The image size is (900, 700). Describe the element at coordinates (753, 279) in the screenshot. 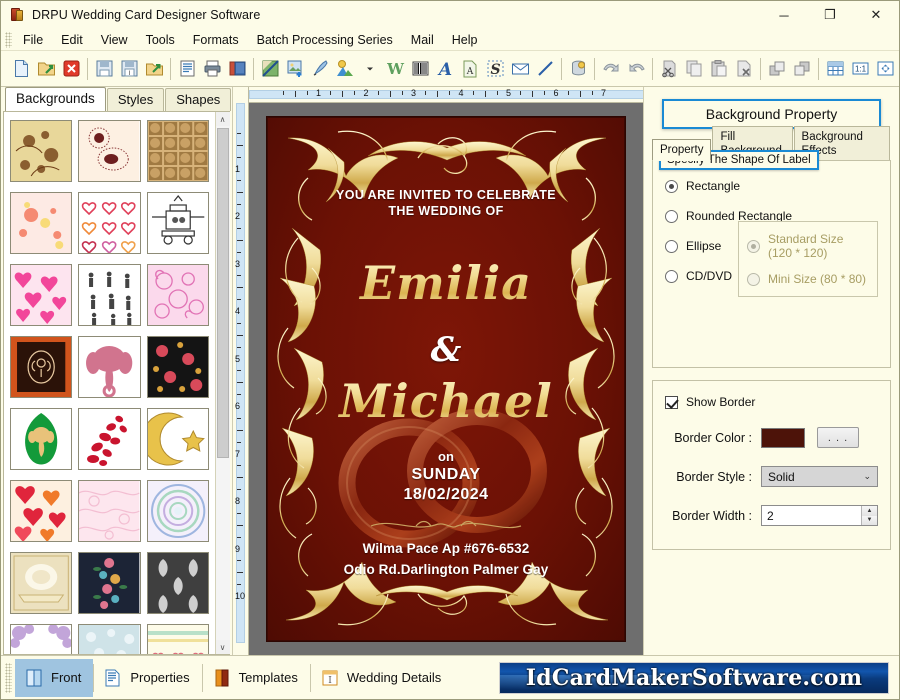

I see `radio-mini-size-indicator` at that location.